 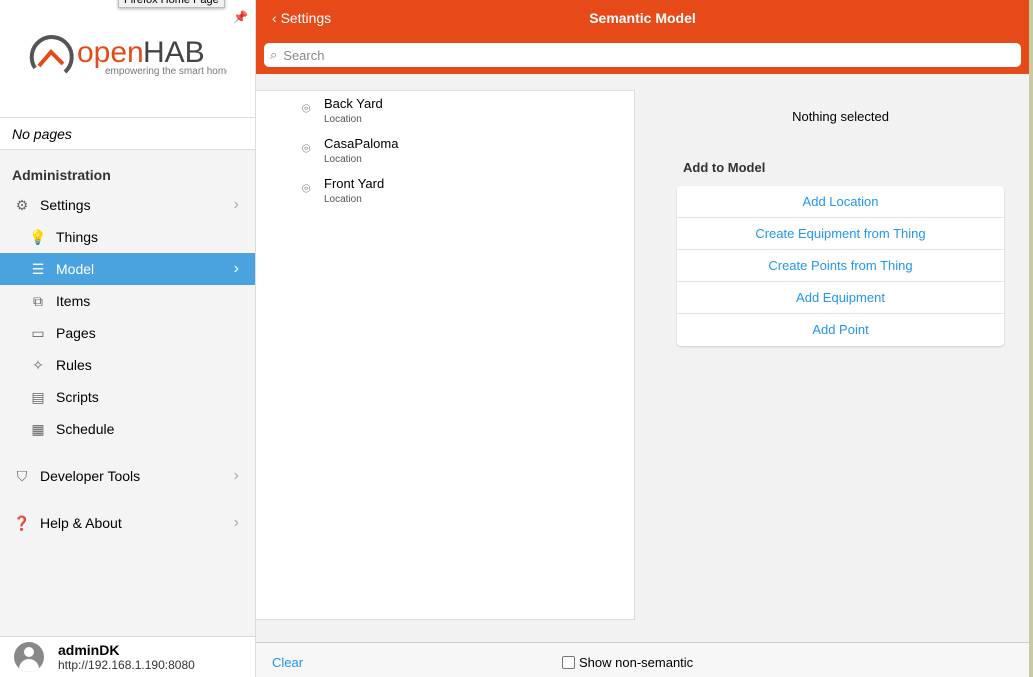 I want to click on checkbox-label: Show non-semantic, so click(x=636, y=662).